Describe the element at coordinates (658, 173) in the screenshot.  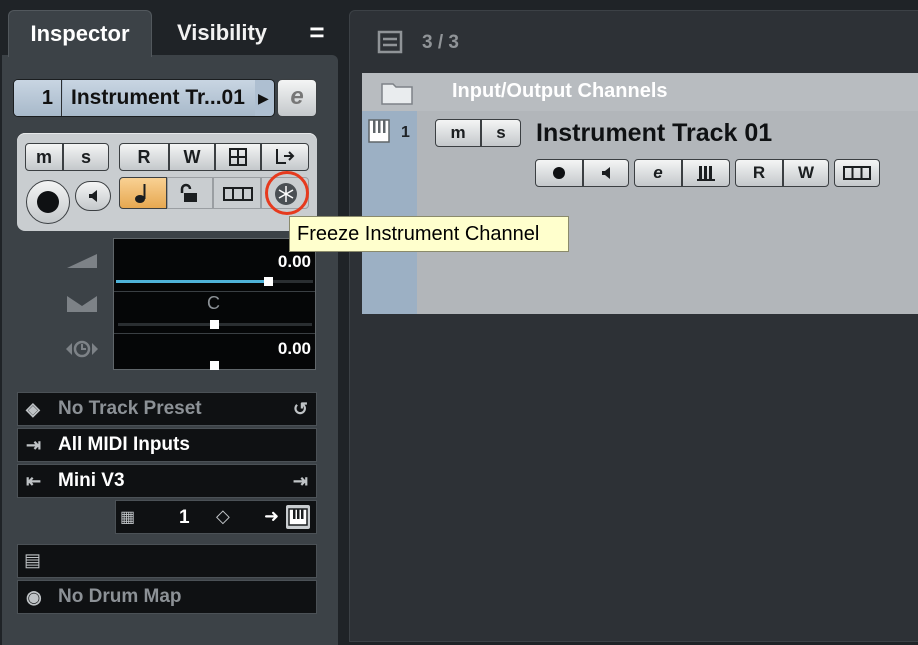
I see `project-edit-instrument-button: e` at that location.